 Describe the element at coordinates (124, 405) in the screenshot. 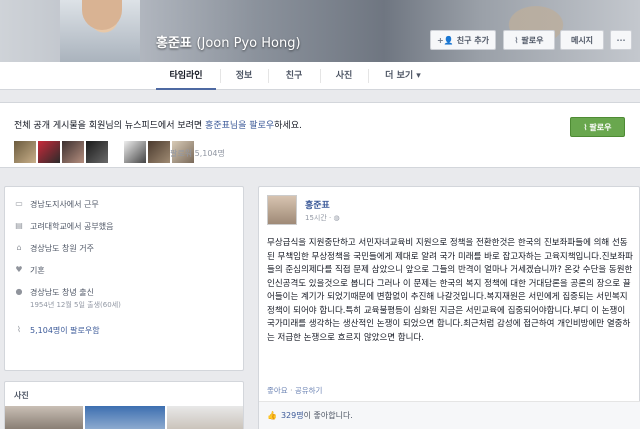

I see `photos-card: 사진` at that location.